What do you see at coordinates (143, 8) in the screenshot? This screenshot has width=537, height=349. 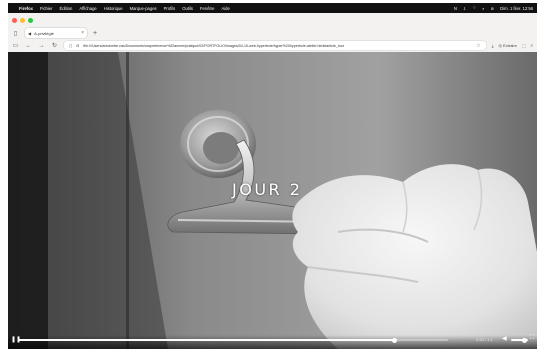 I see `menu-item-marque-pages: Marque-pages` at bounding box center [143, 8].